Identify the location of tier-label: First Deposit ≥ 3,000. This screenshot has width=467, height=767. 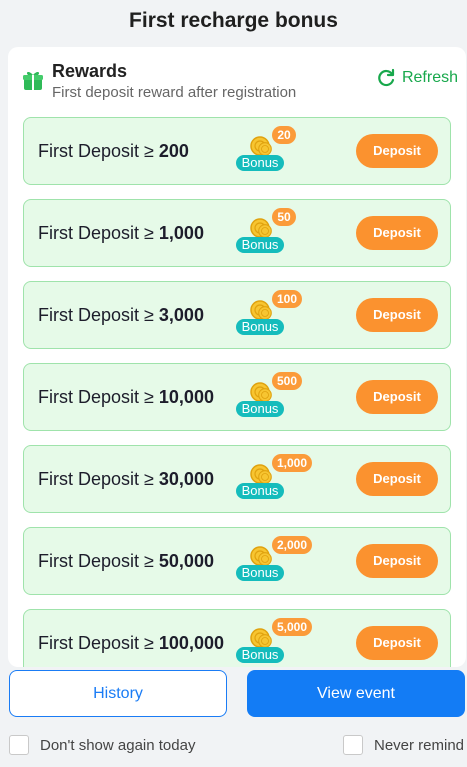
(121, 315).